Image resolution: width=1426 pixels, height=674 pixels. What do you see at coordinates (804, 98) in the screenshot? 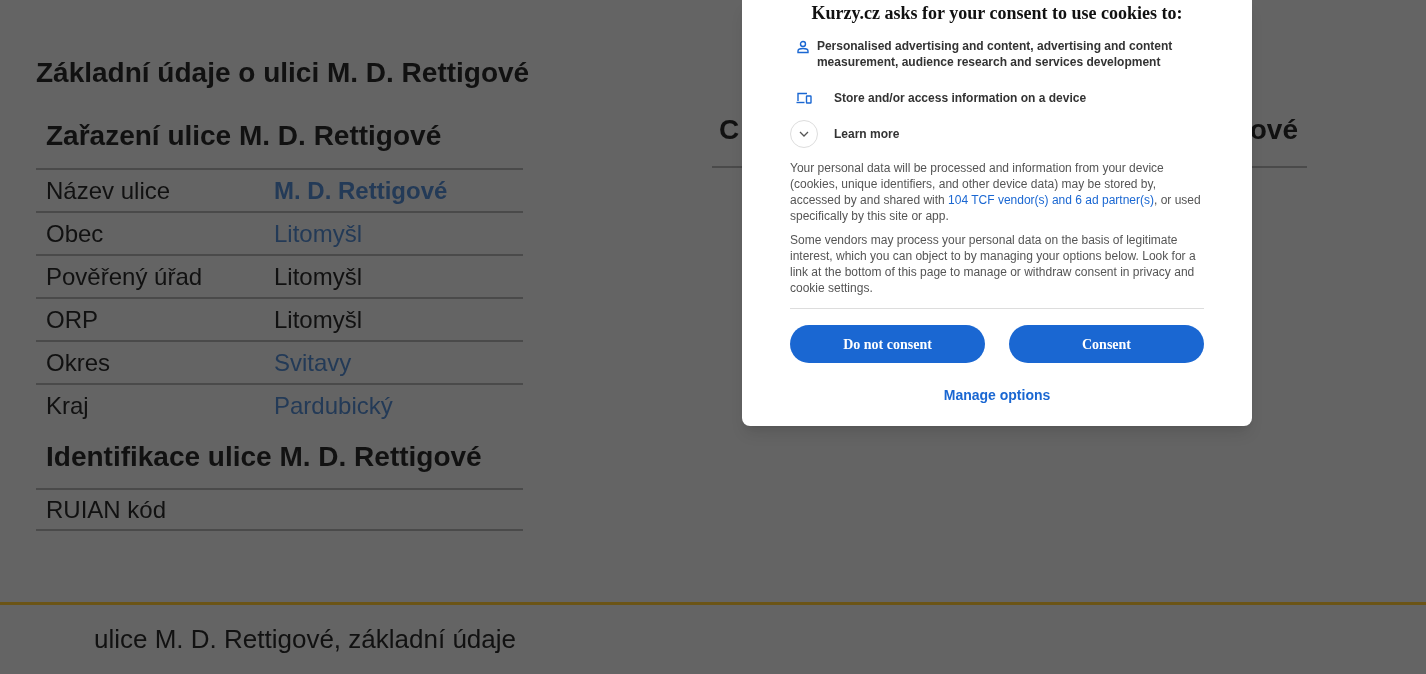
I see `devices-icon` at bounding box center [804, 98].